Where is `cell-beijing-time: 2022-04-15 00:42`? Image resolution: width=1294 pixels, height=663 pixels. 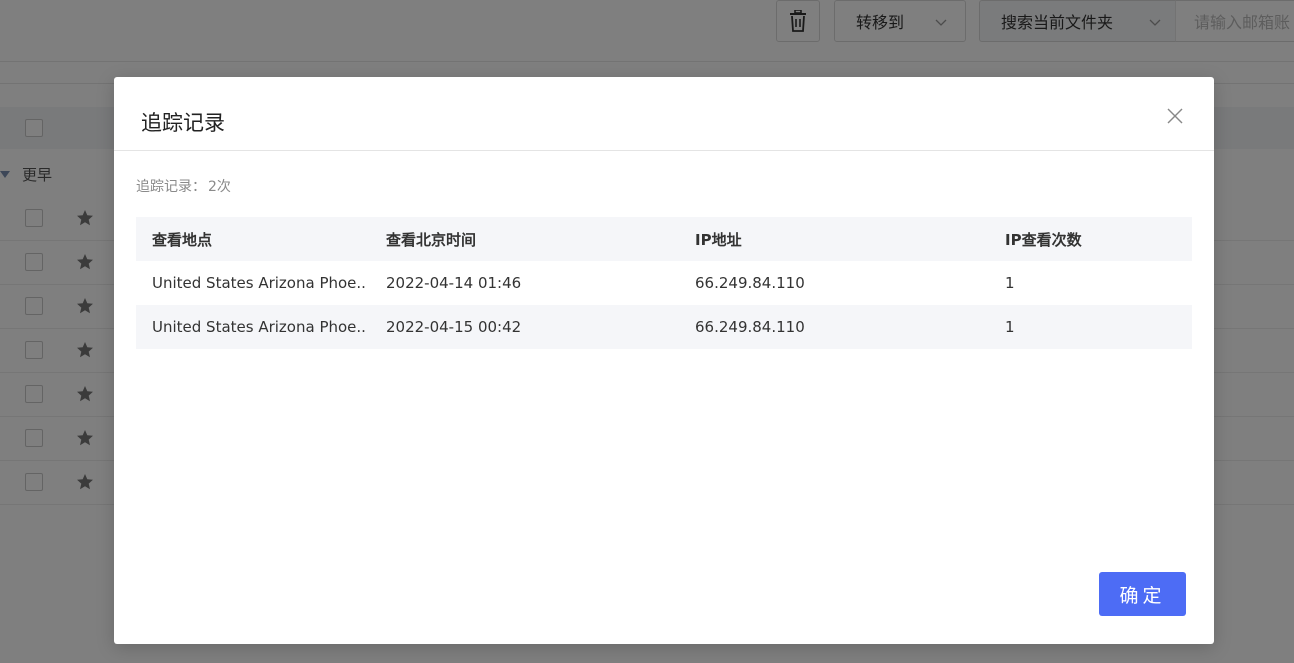
cell-beijing-time: 2022-04-15 00:42 is located at coordinates (454, 327).